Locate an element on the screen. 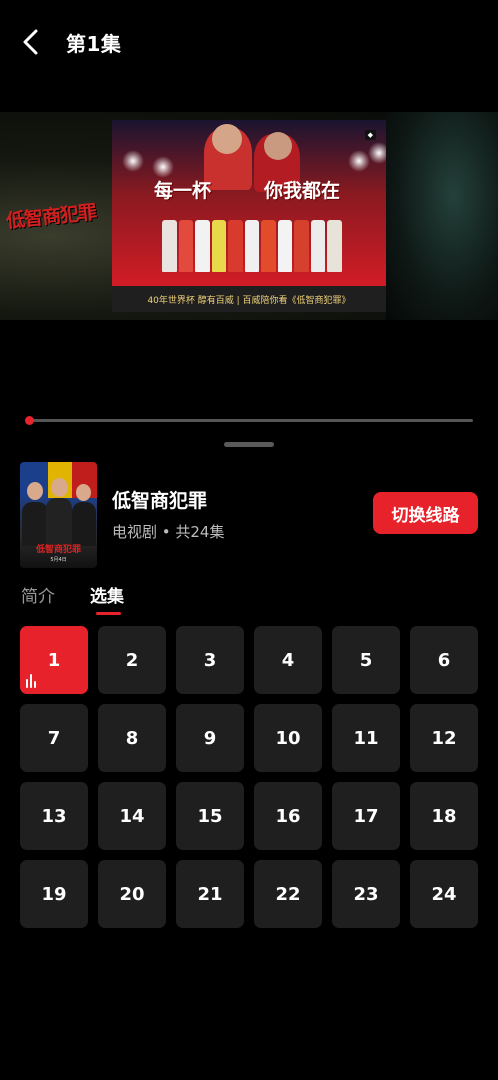 This screenshot has height=1080, width=498. episode-button: 16 is located at coordinates (288, 816).